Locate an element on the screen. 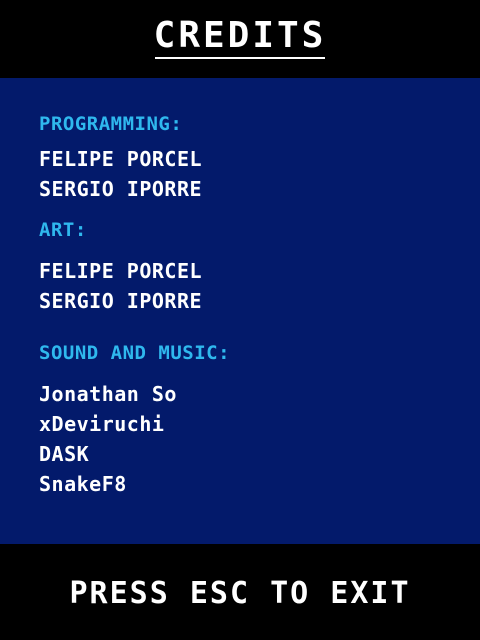 This screenshot has height=640, width=480. programming-credit-2: SERGIO IPORRE is located at coordinates (121, 189).